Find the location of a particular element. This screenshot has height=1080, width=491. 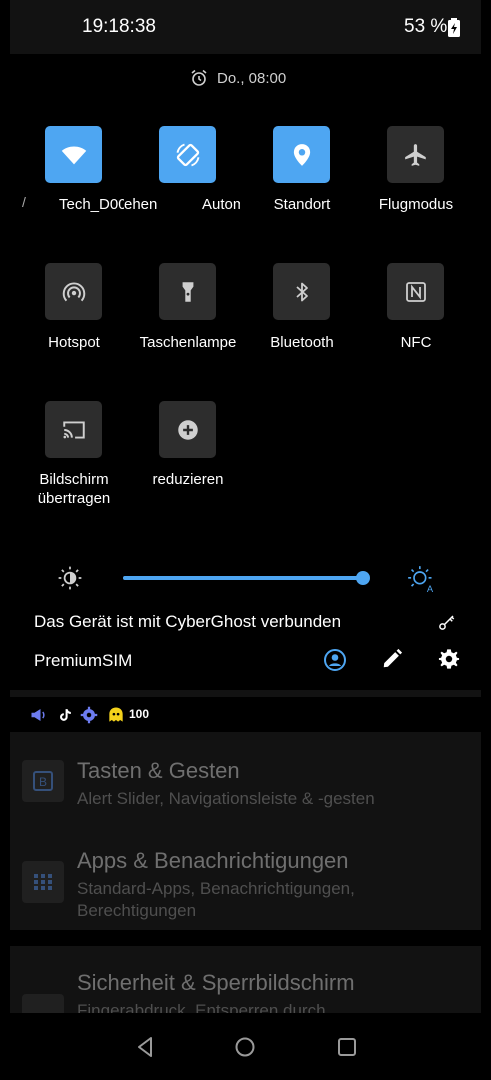

gear-badge-icon is located at coordinates (89, 717).